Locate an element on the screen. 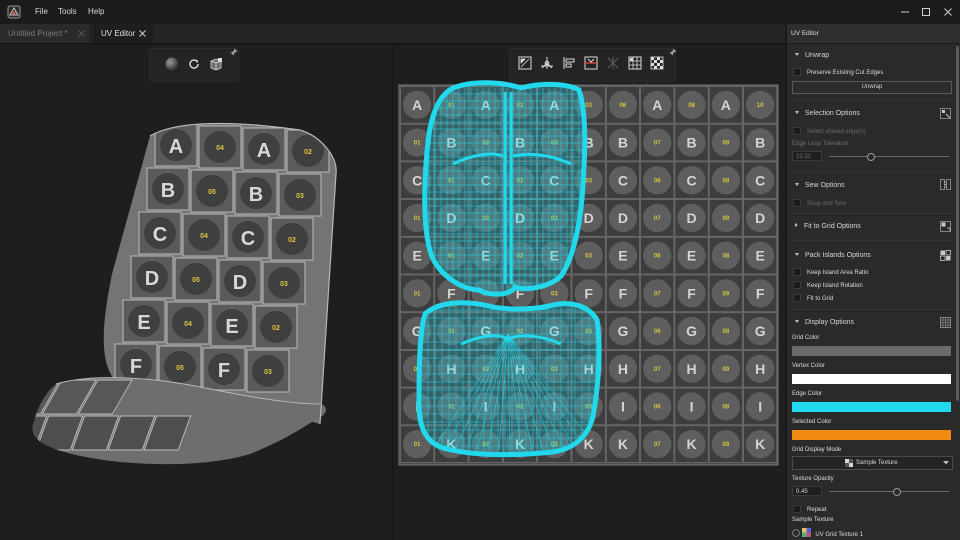 Image resolution: width=960 pixels, height=540 pixels. checkbox-label: Keep Island Rotation is located at coordinates (835, 286).